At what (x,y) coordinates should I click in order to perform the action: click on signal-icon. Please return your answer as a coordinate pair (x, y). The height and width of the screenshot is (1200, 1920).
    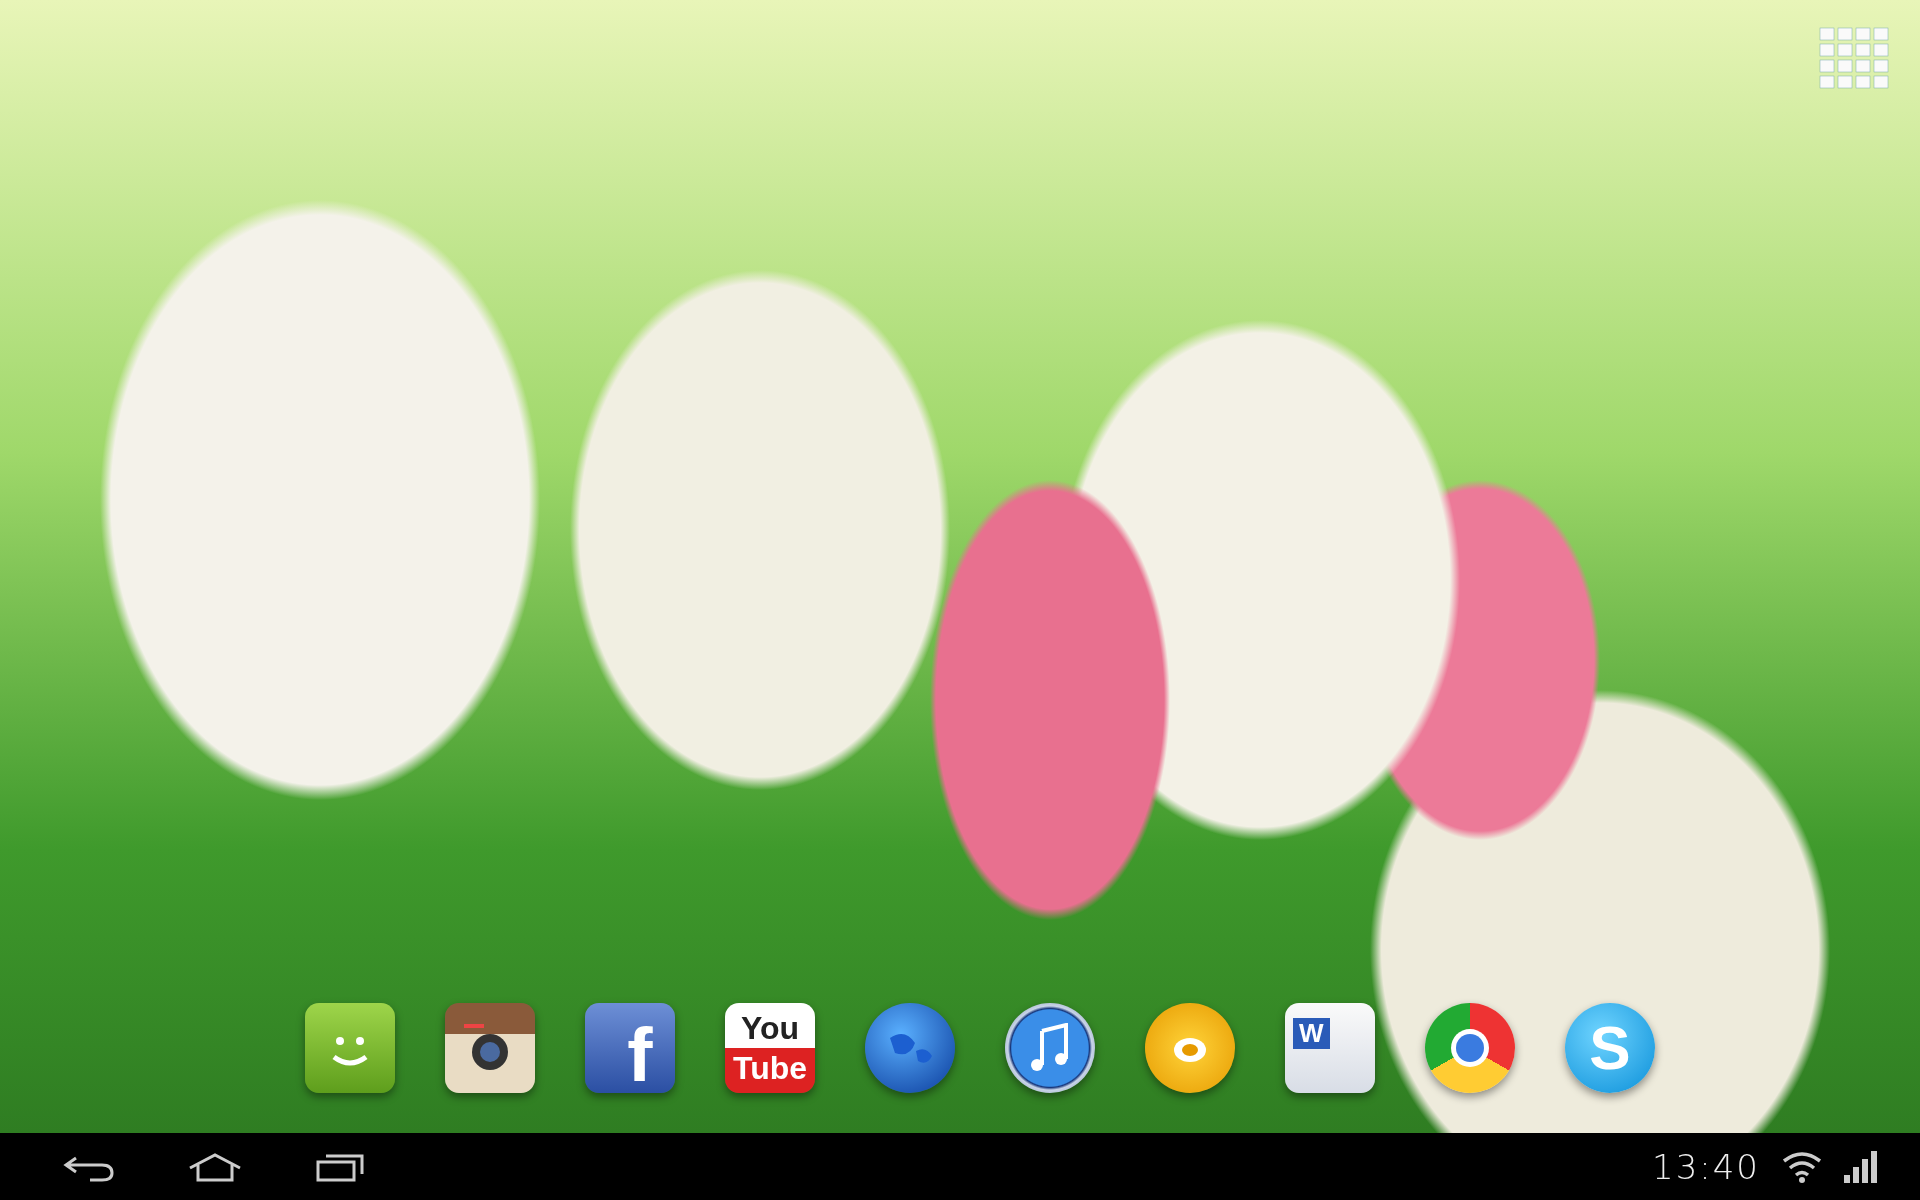
    Looking at the image, I should click on (1862, 1166).